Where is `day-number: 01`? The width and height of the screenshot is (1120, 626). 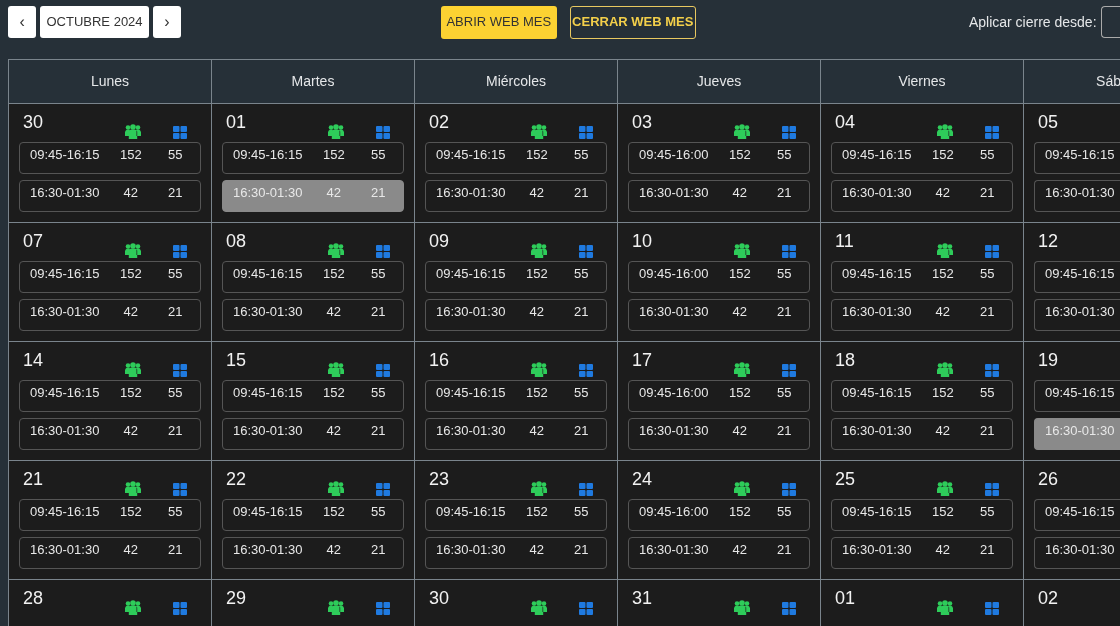 day-number: 01 is located at coordinates (845, 598).